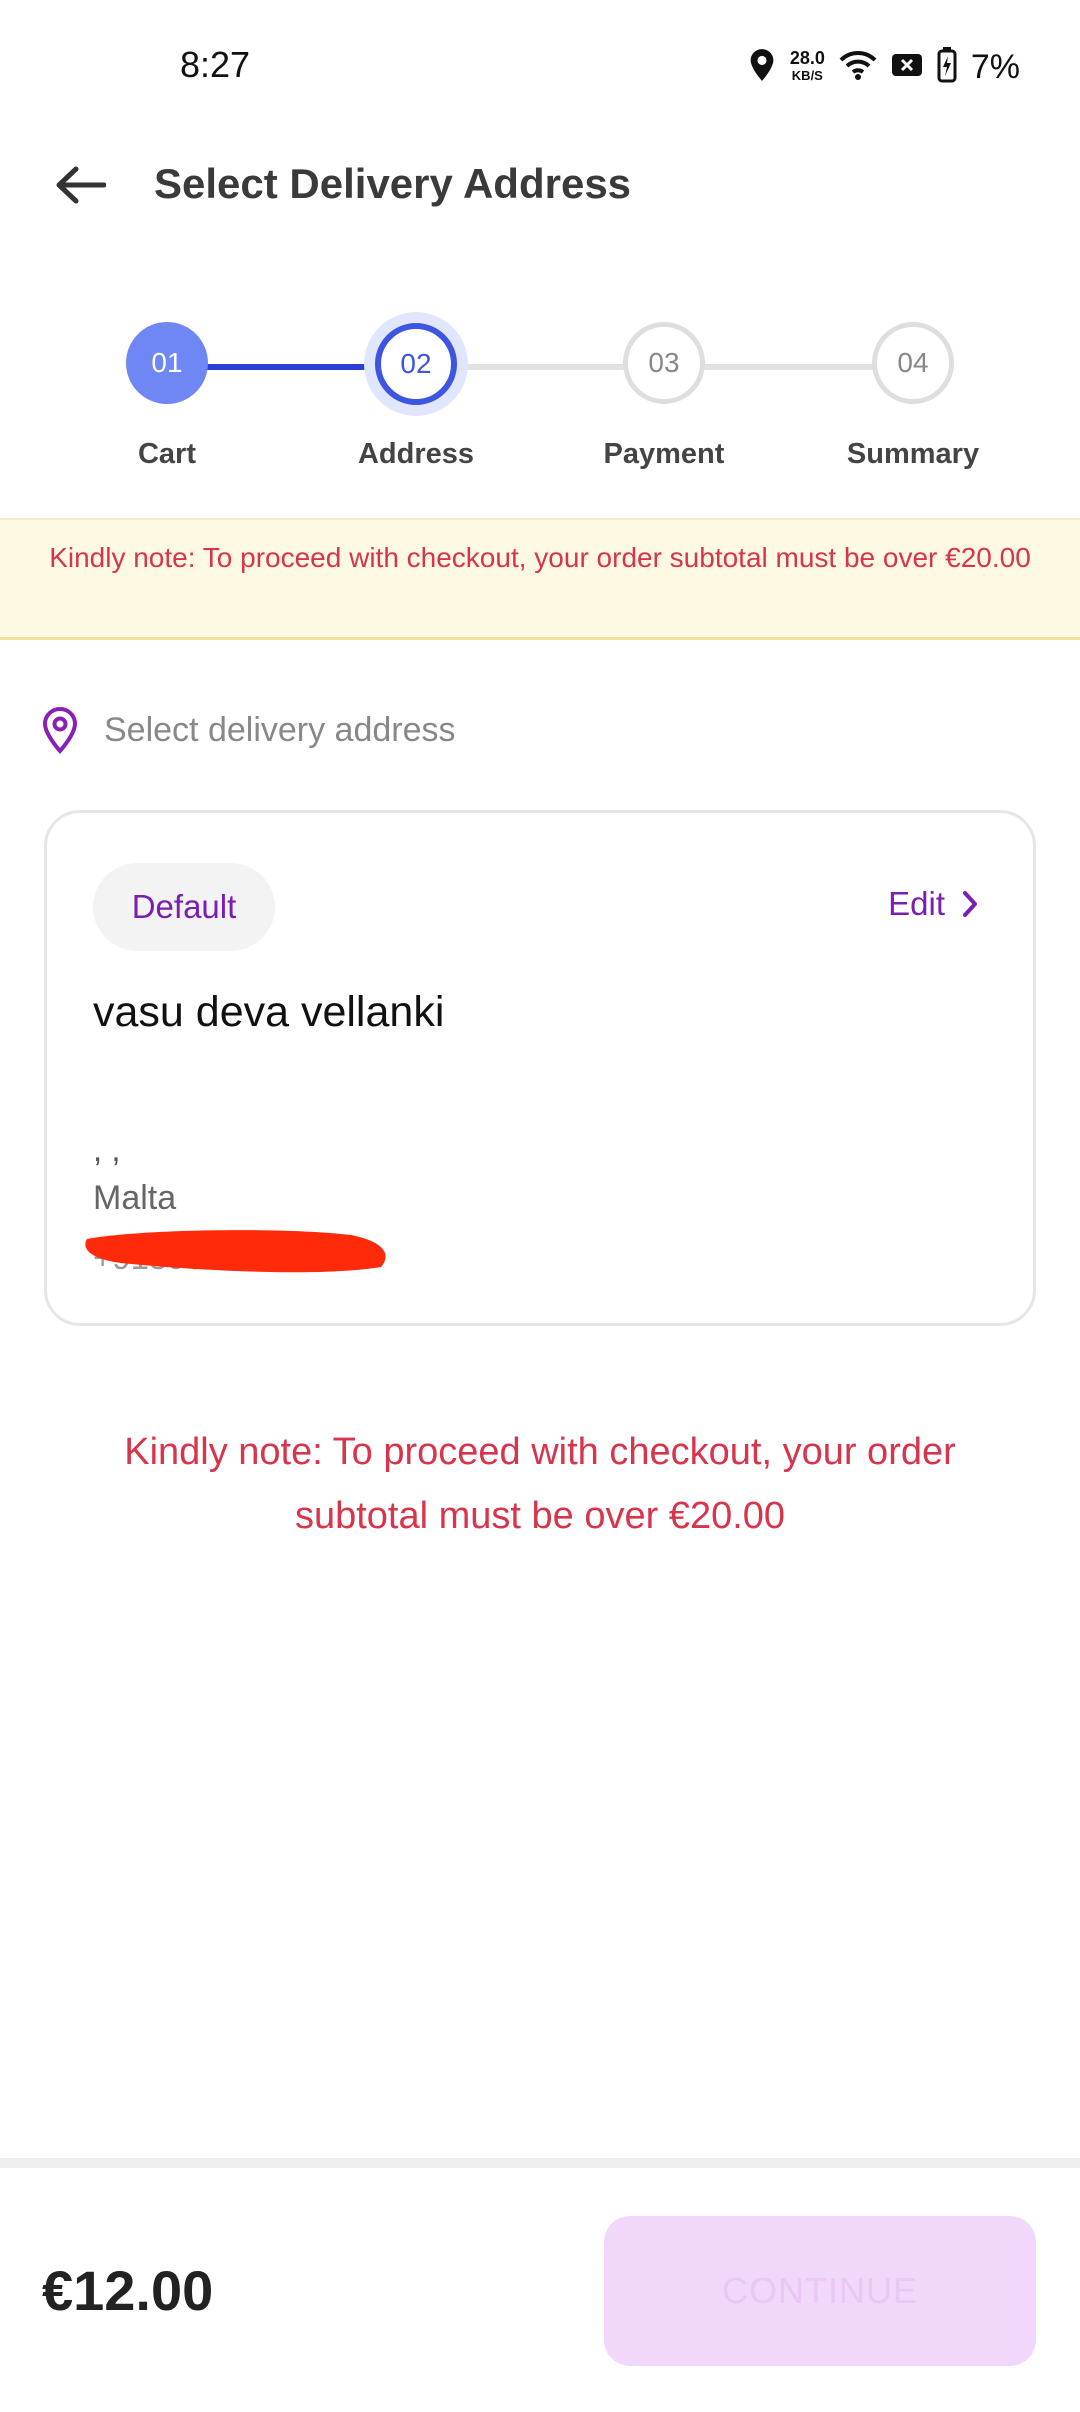 The height and width of the screenshot is (2412, 1080). What do you see at coordinates (393, 183) in the screenshot?
I see `page-title: Select Delivery Address` at bounding box center [393, 183].